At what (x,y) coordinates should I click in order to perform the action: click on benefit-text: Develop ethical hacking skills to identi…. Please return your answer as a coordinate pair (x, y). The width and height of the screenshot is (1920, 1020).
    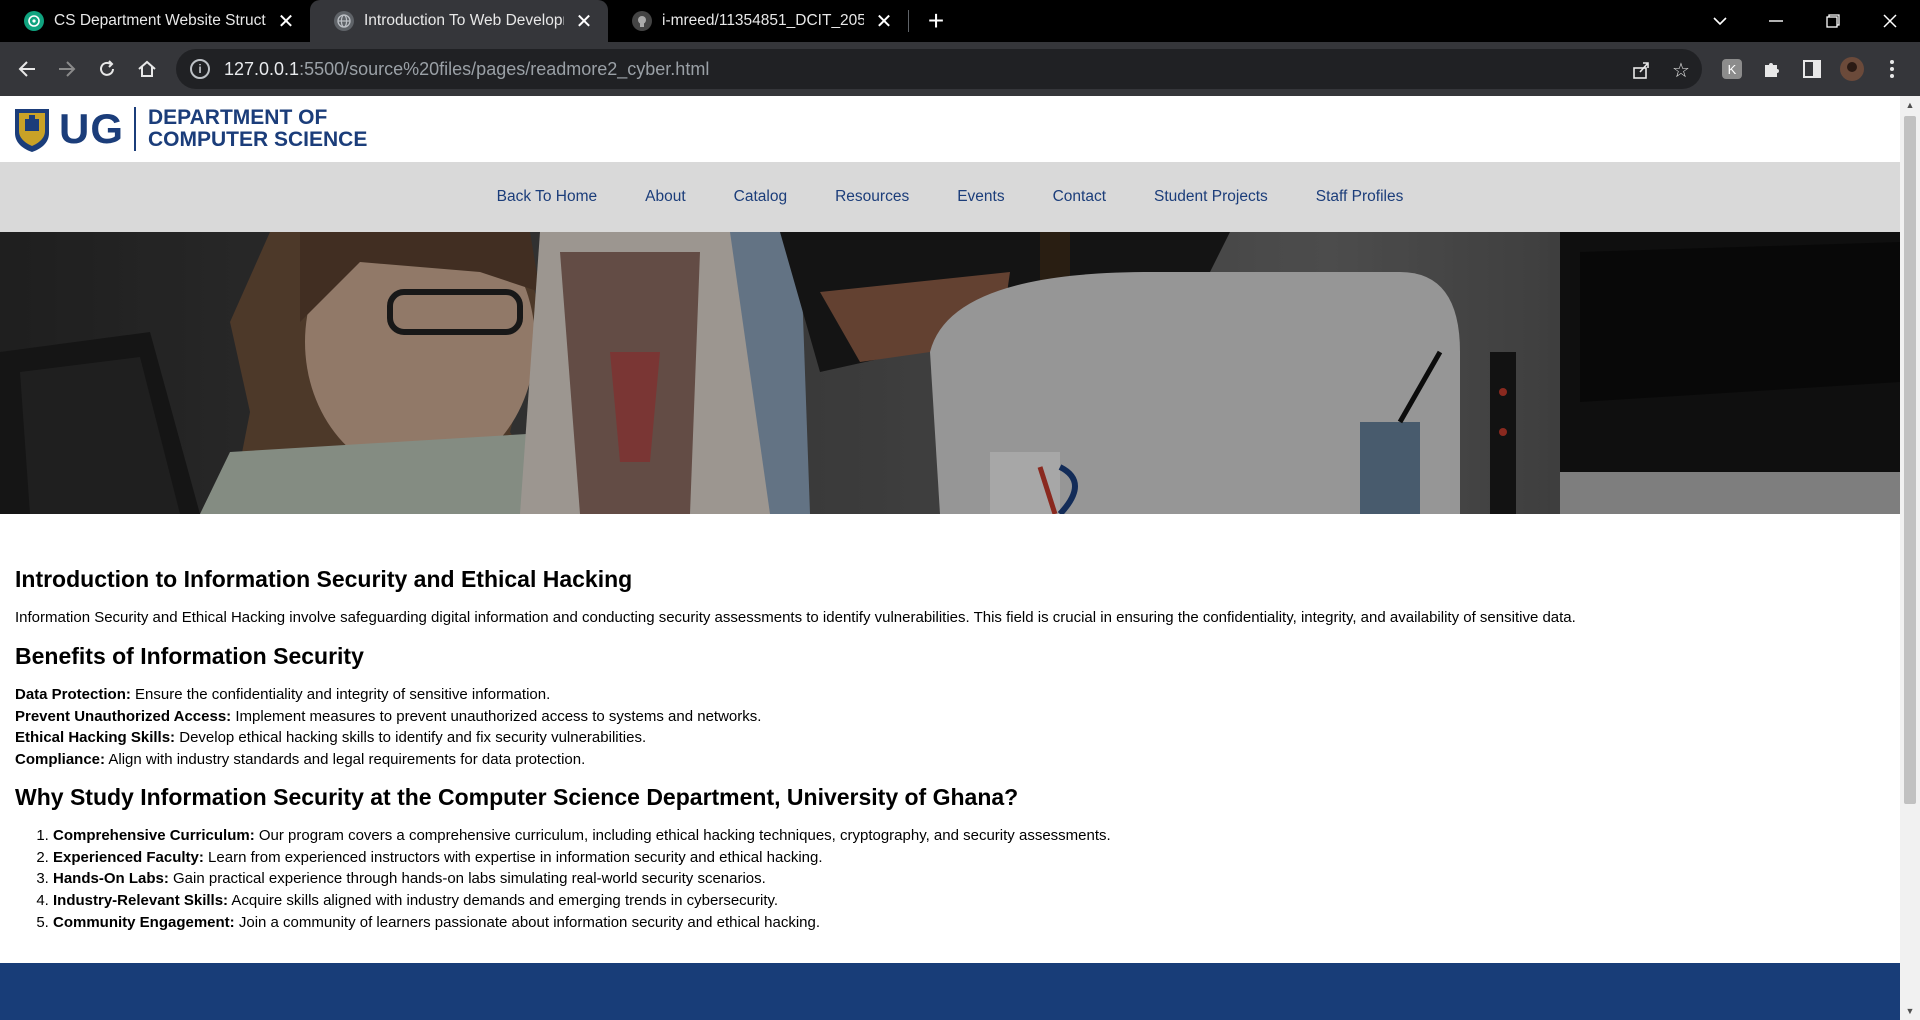
    Looking at the image, I should click on (411, 737).